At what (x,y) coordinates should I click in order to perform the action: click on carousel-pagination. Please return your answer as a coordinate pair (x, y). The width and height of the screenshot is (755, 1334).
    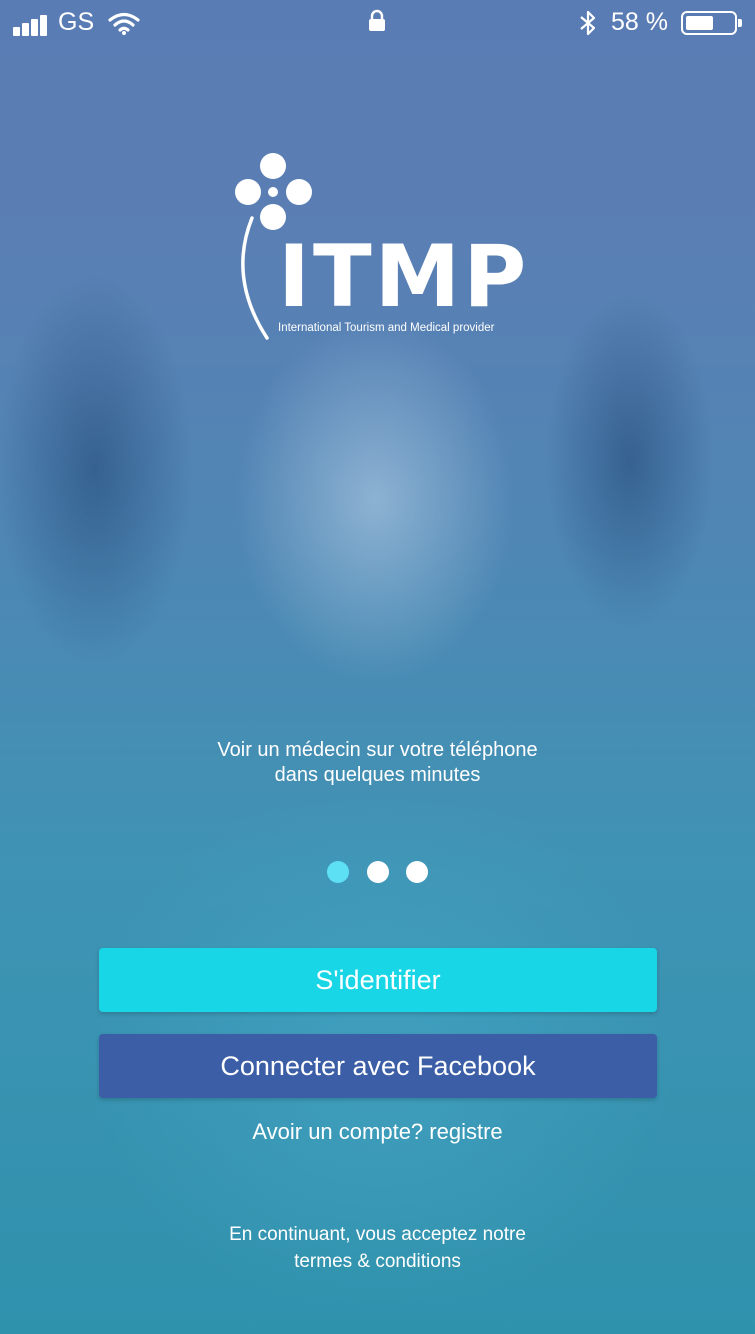
    Looking at the image, I should click on (377, 874).